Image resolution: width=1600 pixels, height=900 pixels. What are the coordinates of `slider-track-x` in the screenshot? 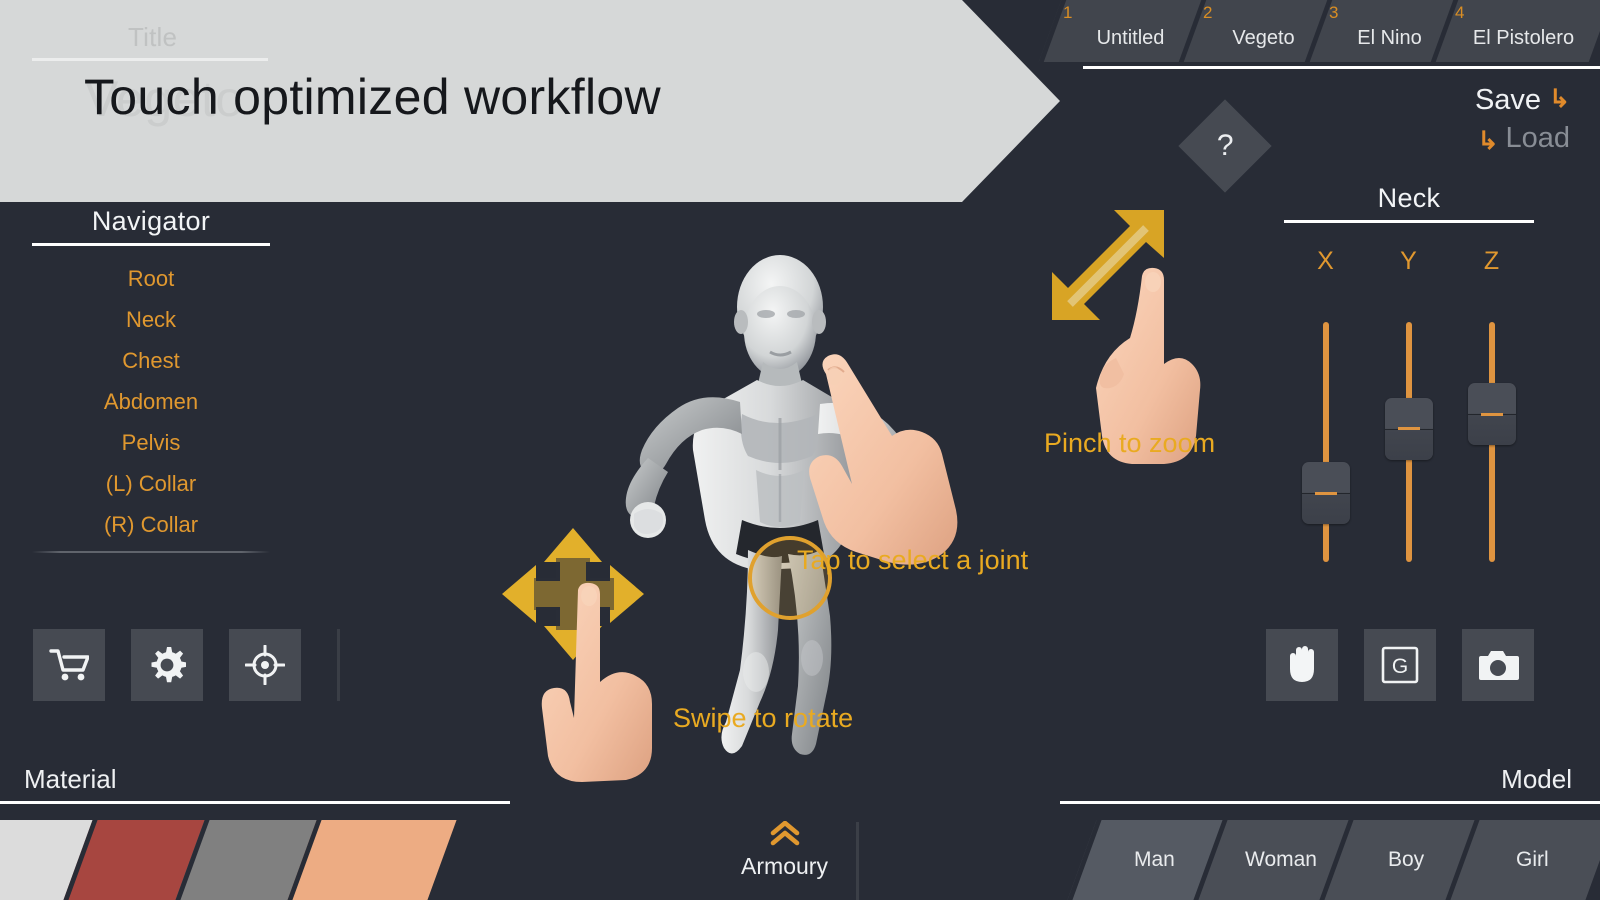 It's located at (1325, 442).